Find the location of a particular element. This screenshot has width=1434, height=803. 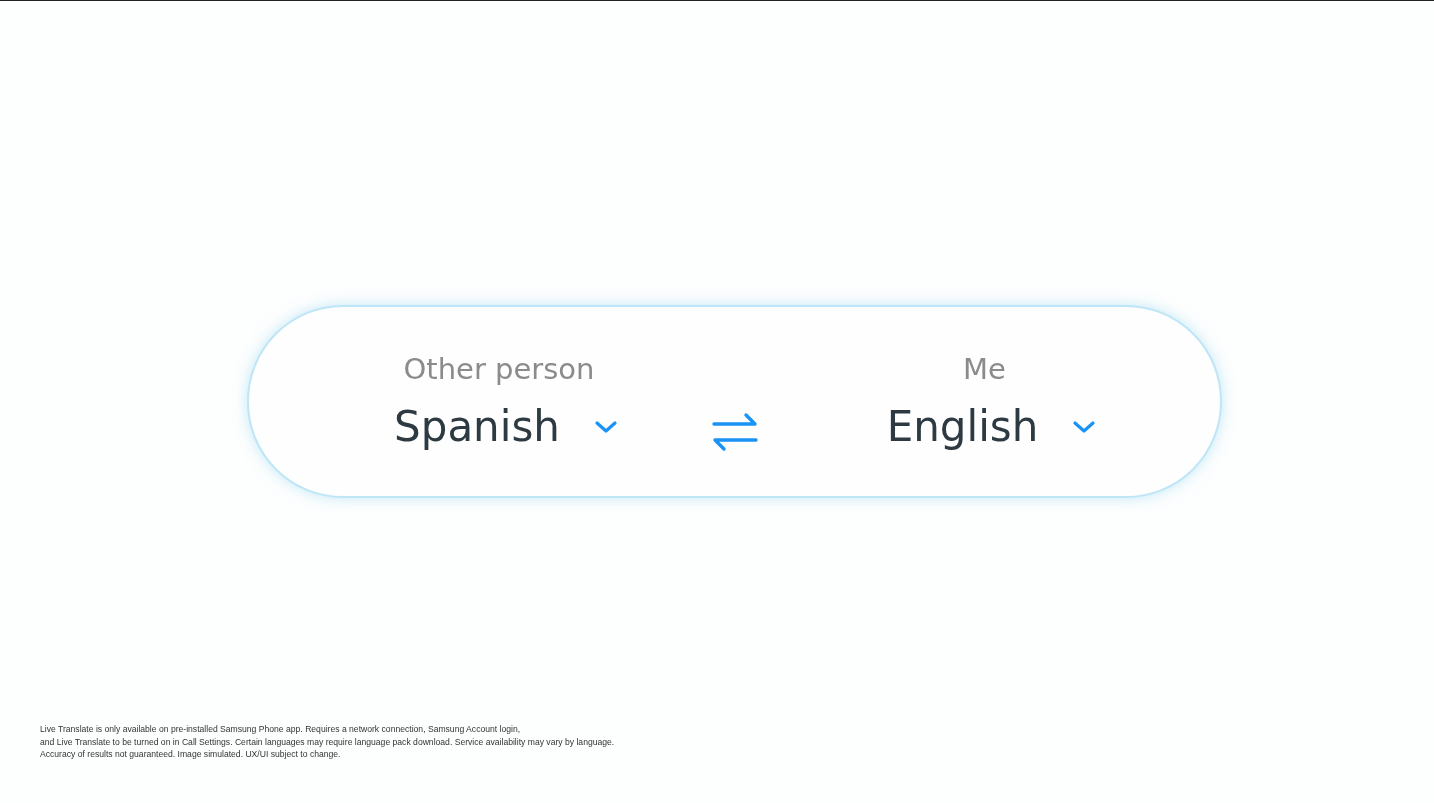

side-label: Me is located at coordinates (984, 369).